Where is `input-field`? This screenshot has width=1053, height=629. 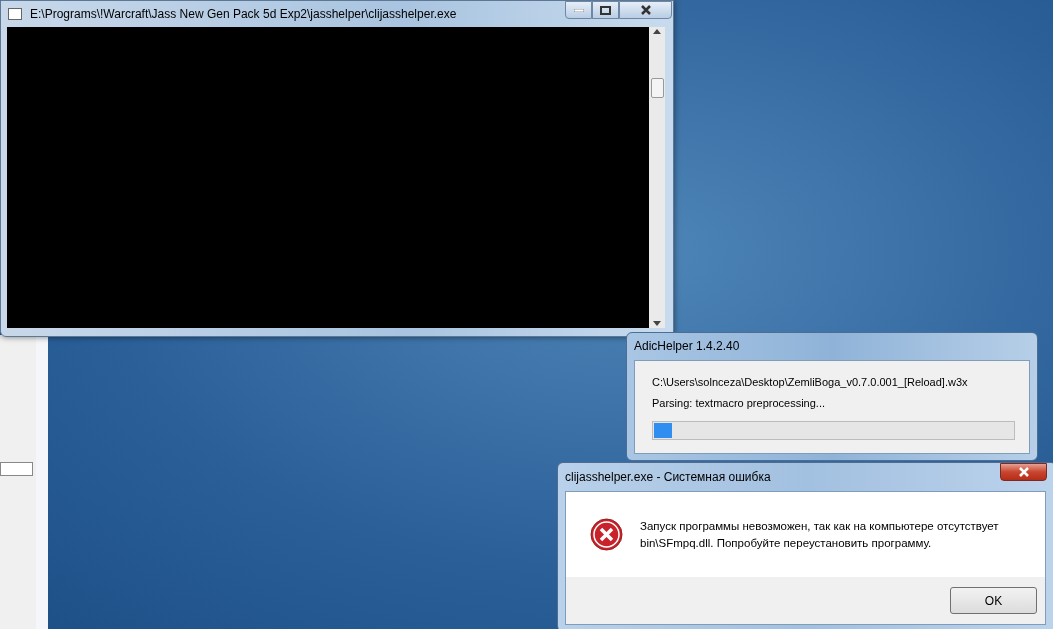 input-field is located at coordinates (16, 469).